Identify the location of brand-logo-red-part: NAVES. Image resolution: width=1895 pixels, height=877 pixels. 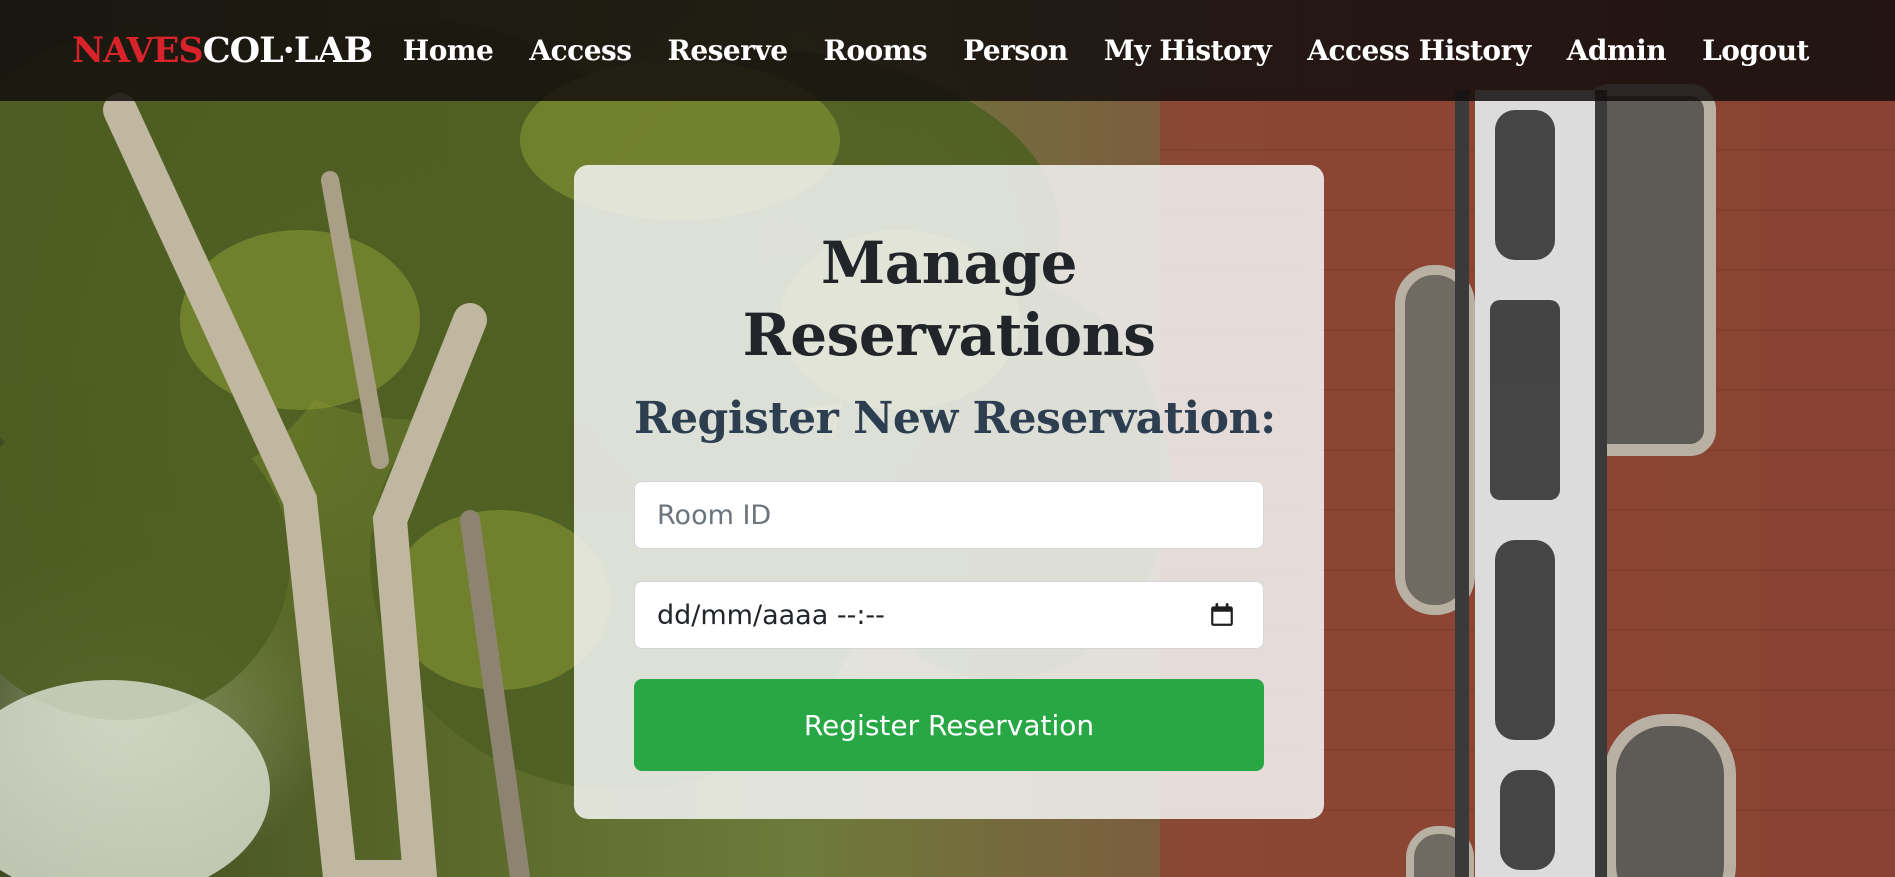
(138, 50).